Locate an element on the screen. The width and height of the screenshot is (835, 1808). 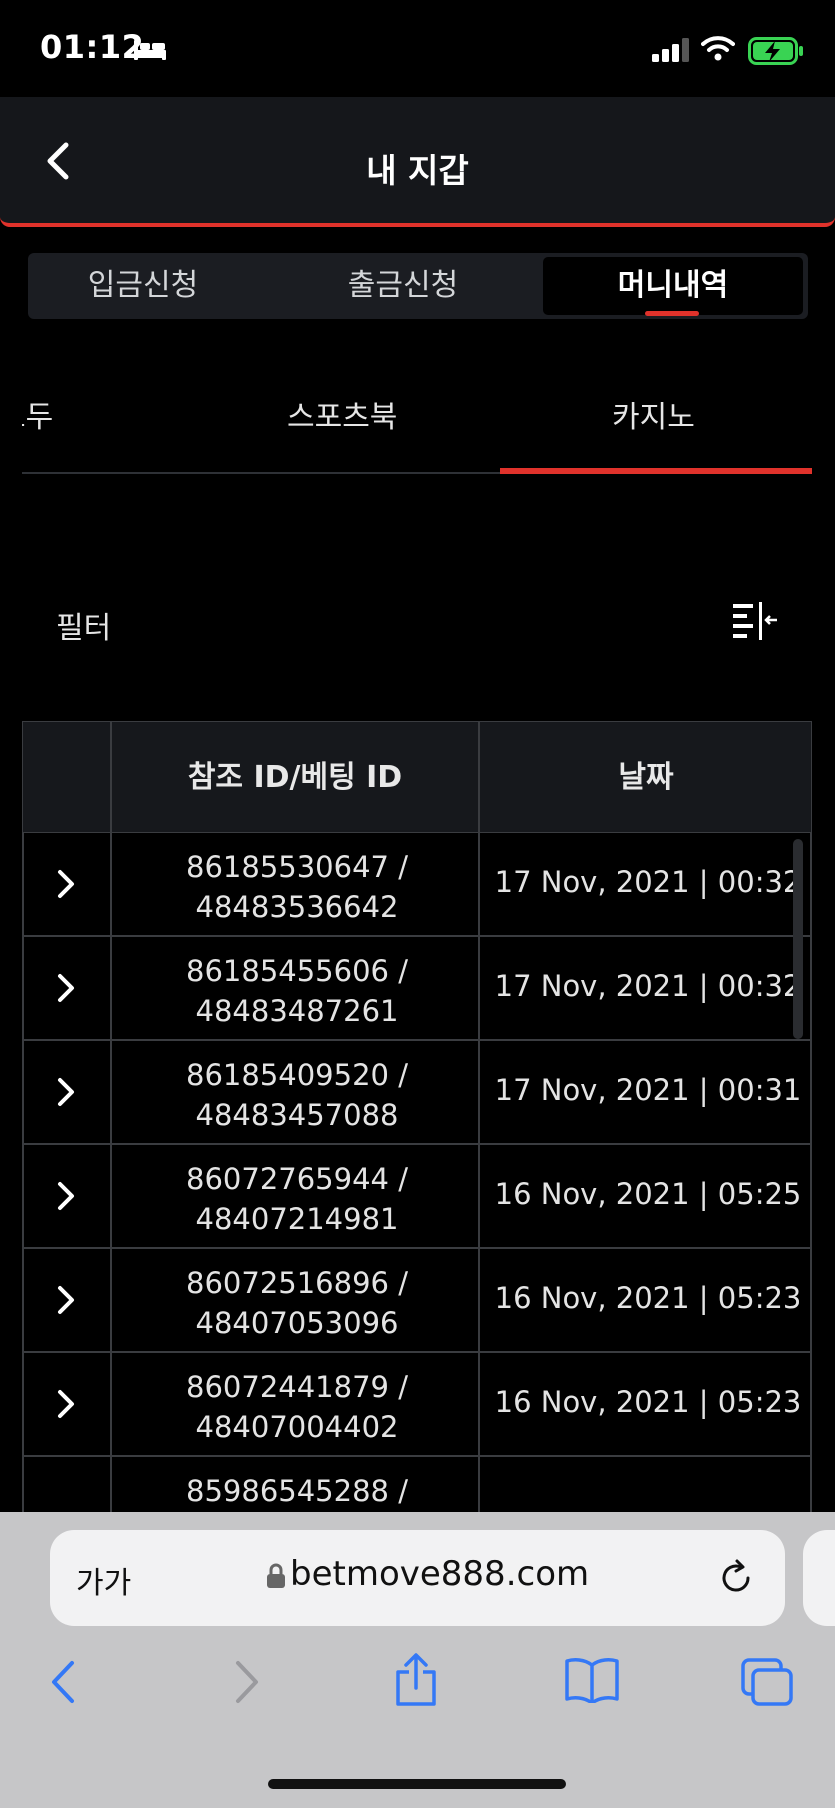
bet-id: 48407053096 is located at coordinates (297, 1323).